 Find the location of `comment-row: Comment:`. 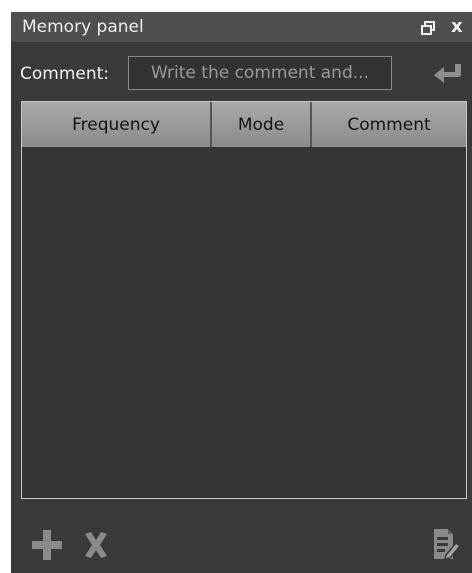

comment-row: Comment: is located at coordinates (241, 74).